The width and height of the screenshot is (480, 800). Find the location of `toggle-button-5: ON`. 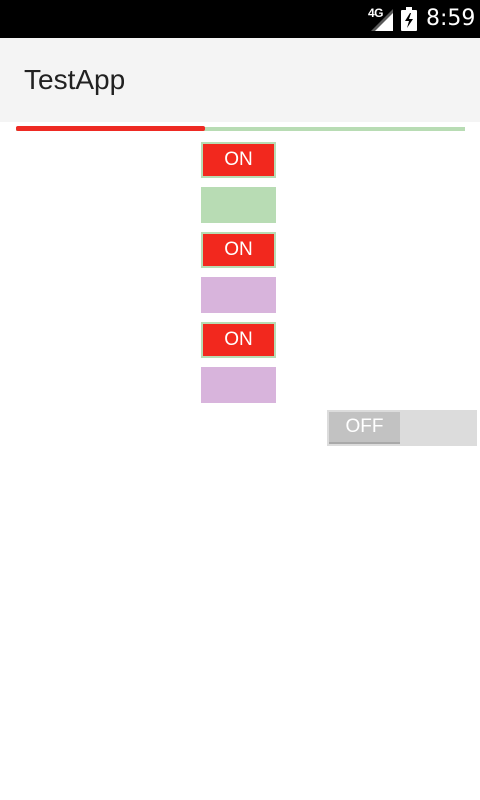

toggle-button-5: ON is located at coordinates (238, 340).